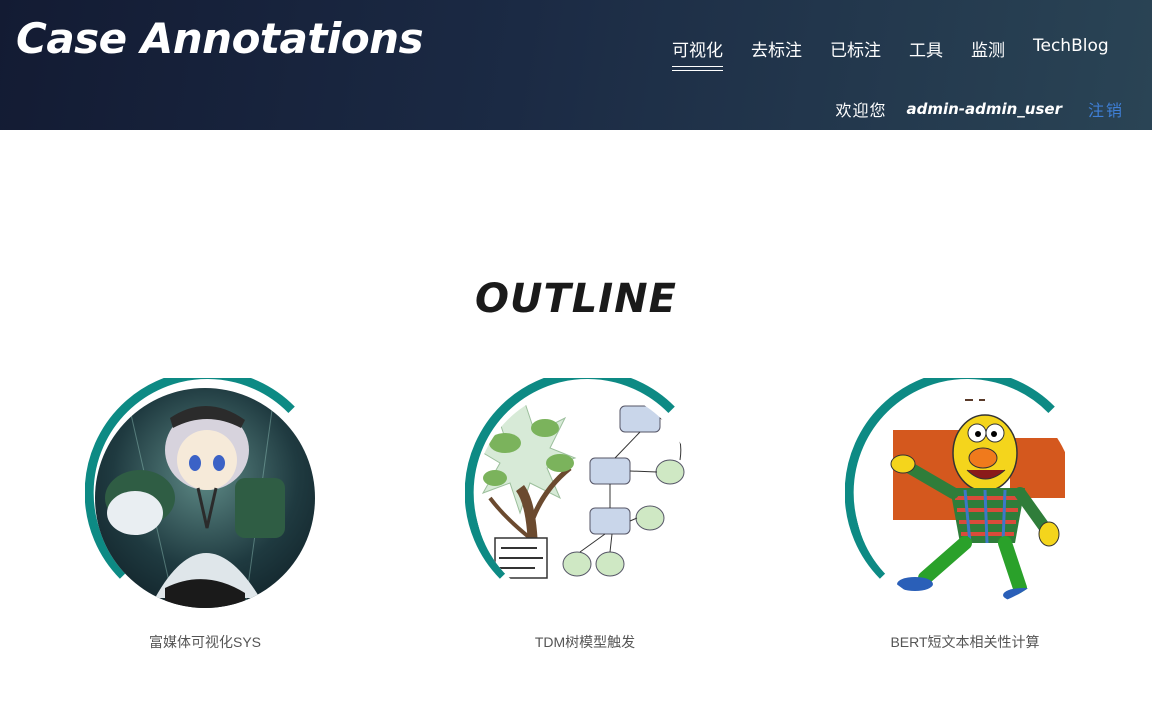  Describe the element at coordinates (776, 53) in the screenshot. I see `nav-item-annotate: 去标注` at that location.